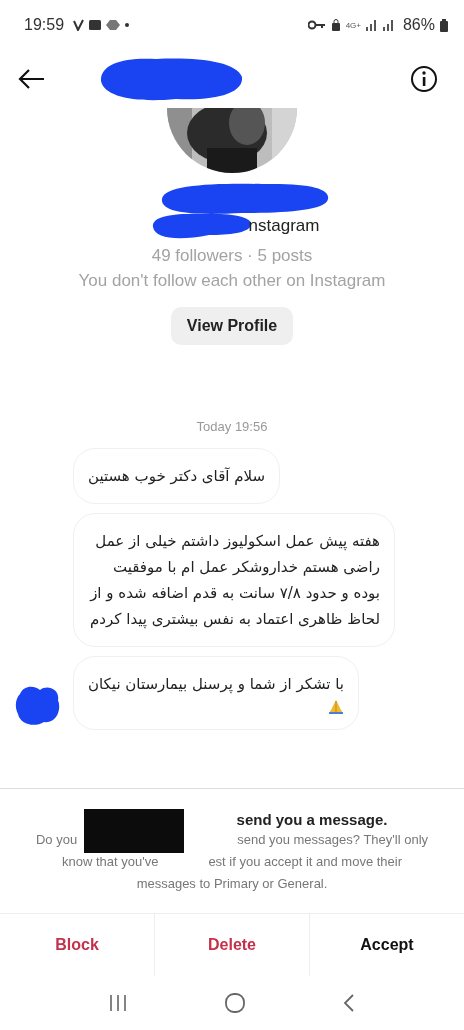 The height and width of the screenshot is (1030, 464). What do you see at coordinates (118, 1003) in the screenshot?
I see `recent-apps-icon` at bounding box center [118, 1003].